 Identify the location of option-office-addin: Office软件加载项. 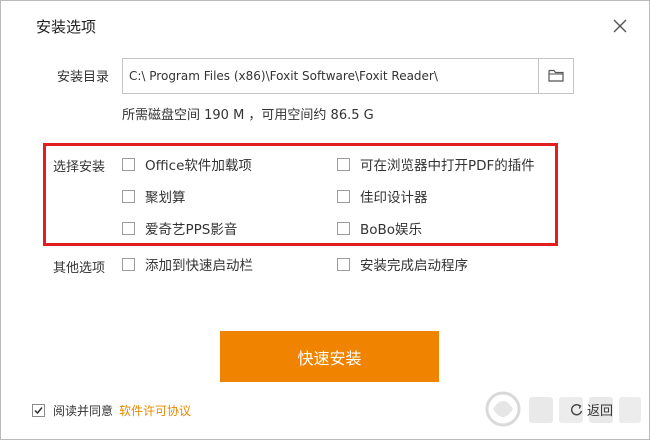
(187, 164).